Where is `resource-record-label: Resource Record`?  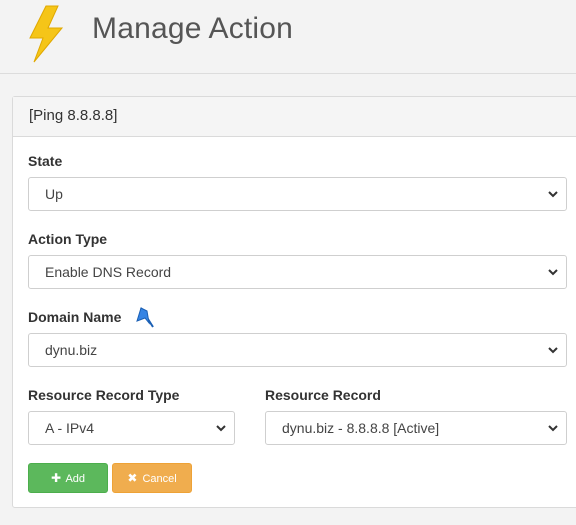 resource-record-label: Resource Record is located at coordinates (323, 395).